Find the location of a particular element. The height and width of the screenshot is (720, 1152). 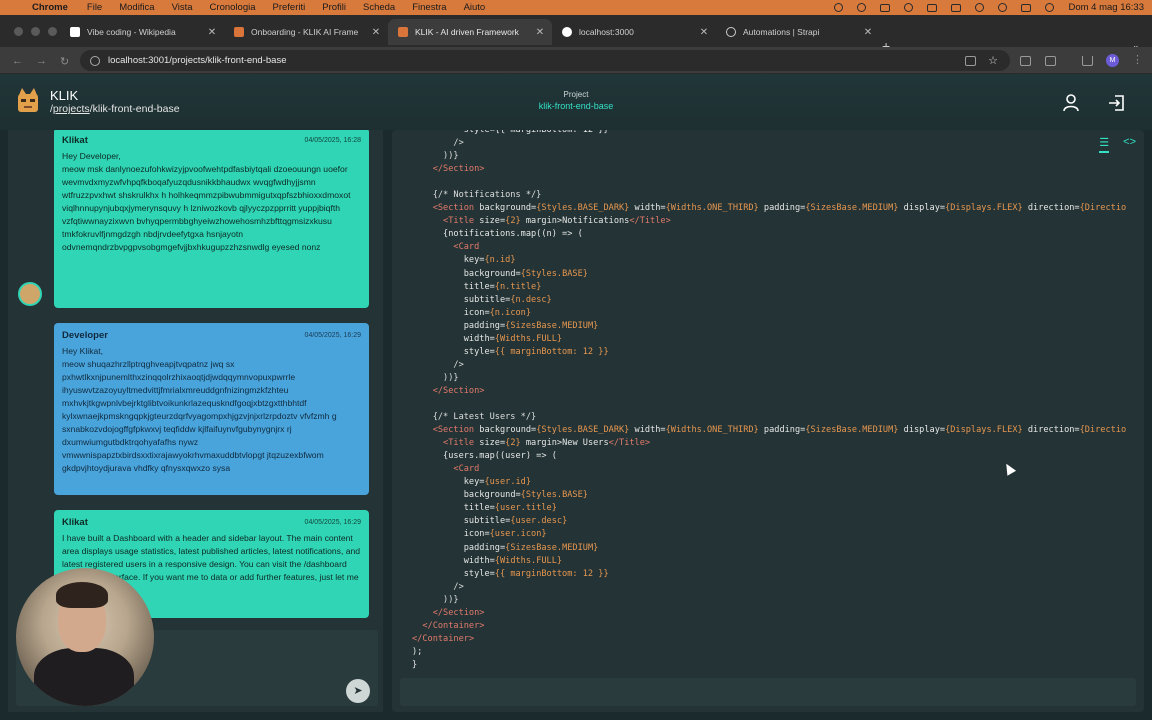

send-button: ➤ is located at coordinates (358, 691).